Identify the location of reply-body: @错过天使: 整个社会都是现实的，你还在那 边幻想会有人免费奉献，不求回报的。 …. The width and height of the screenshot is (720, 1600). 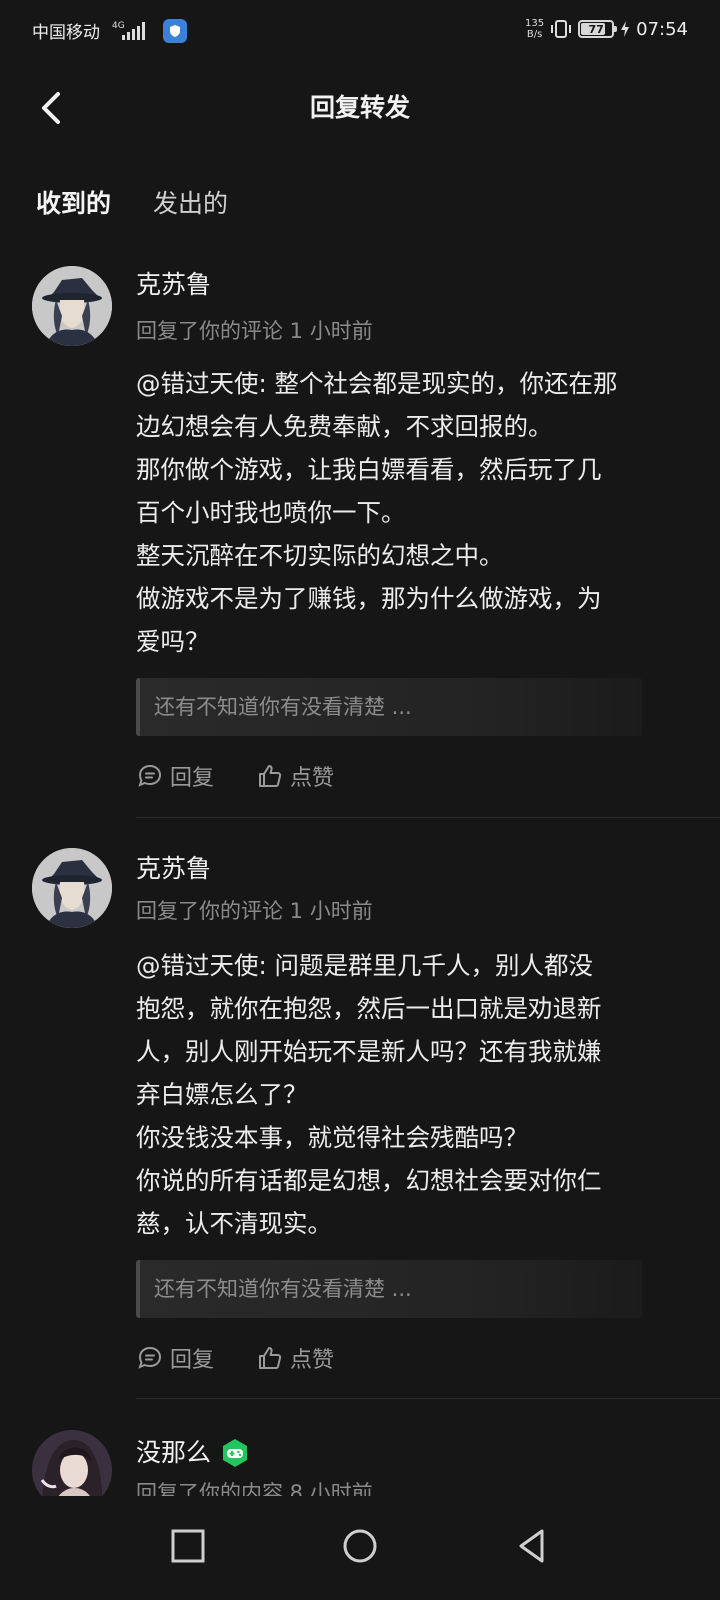
(413, 512).